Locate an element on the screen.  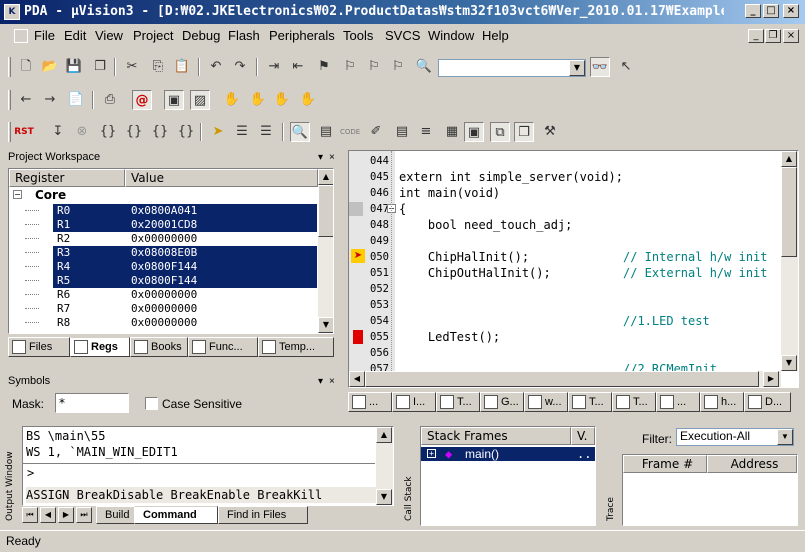
tab-last-icon: ⏭ is located at coordinates (84, 515).